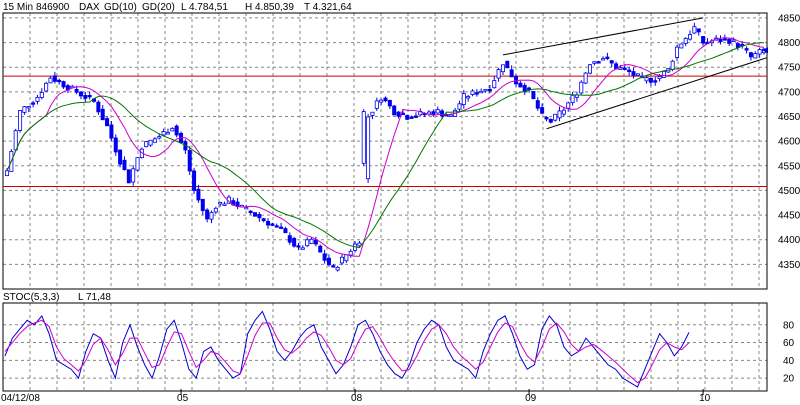 The height and width of the screenshot is (405, 800). What do you see at coordinates (31, 297) in the screenshot?
I see `indicator-name-label: STOC(5,3,3)` at bounding box center [31, 297].